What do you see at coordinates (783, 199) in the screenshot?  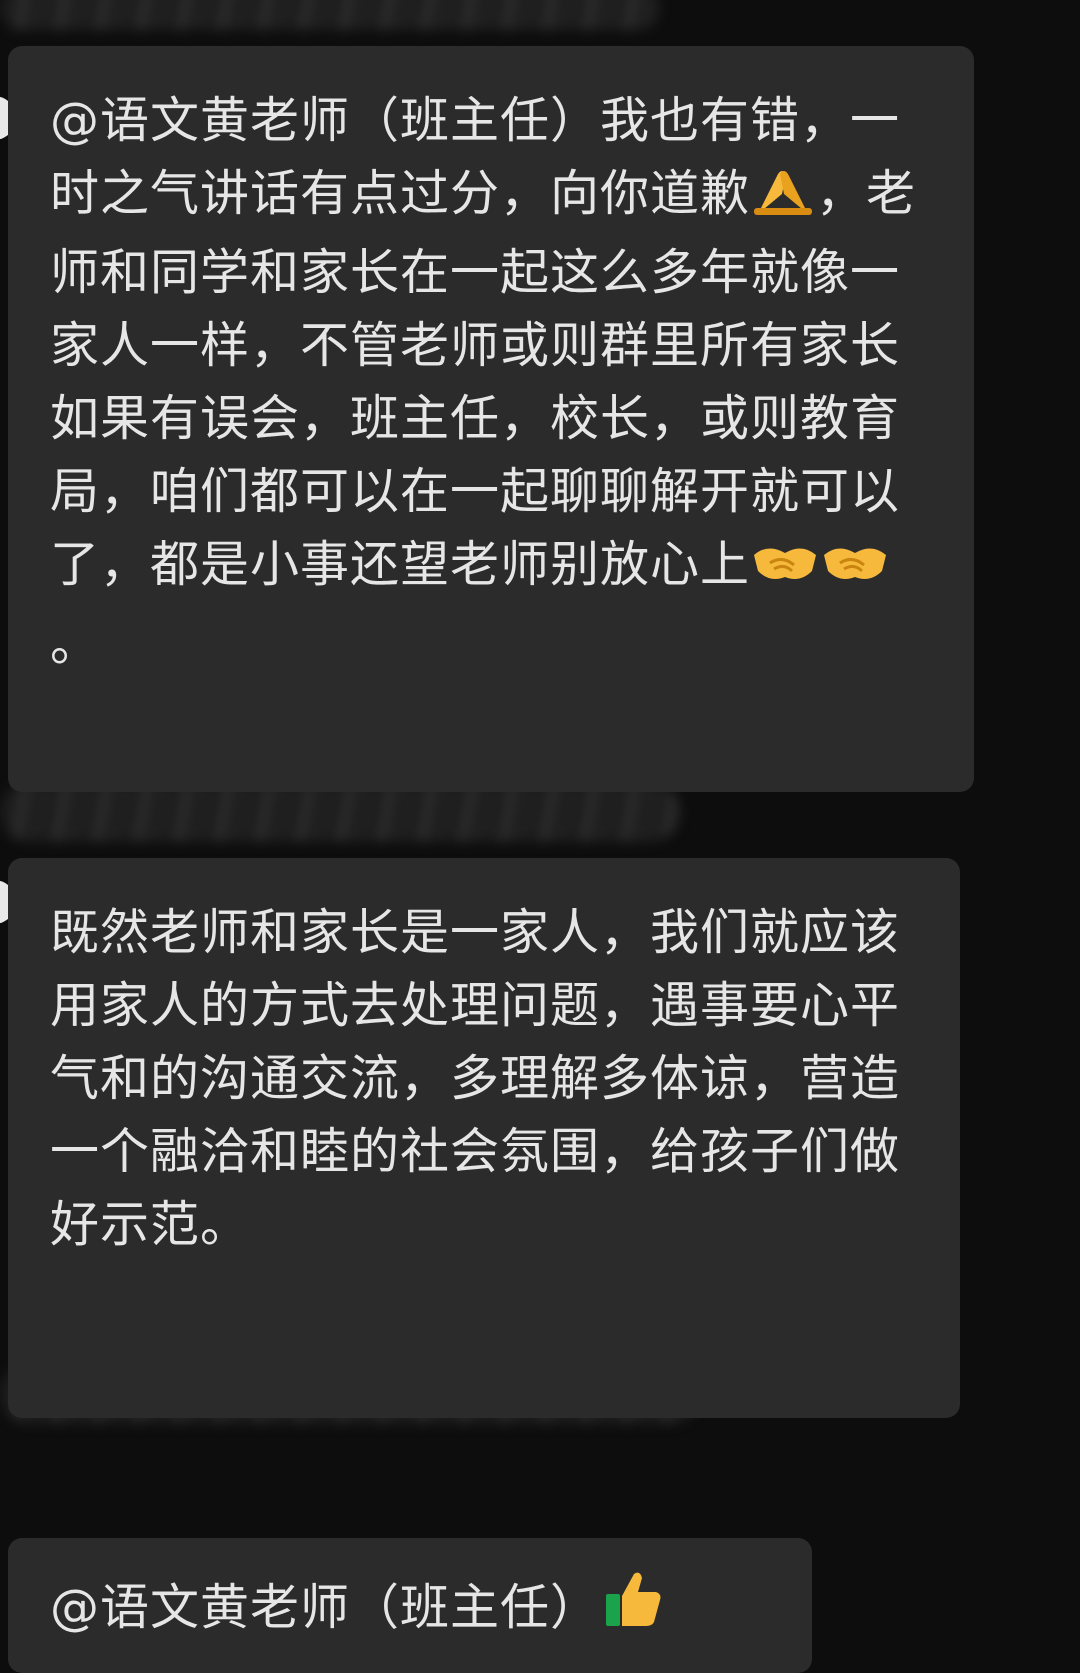 I see `folded-hands-icon` at bounding box center [783, 199].